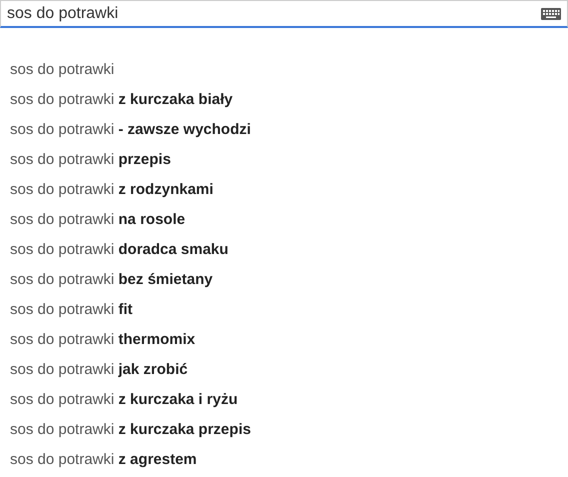 The width and height of the screenshot is (568, 477). What do you see at coordinates (274, 13) in the screenshot?
I see `search-field: sos do potrawki` at bounding box center [274, 13].